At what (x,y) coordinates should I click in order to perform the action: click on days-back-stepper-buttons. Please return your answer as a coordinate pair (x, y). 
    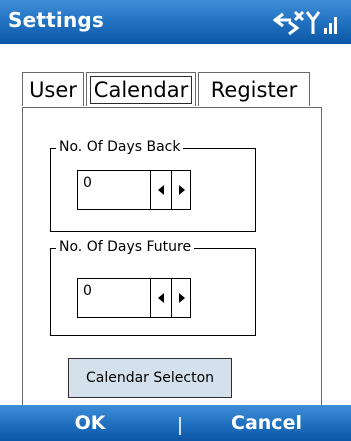
    Looking at the image, I should click on (171, 190).